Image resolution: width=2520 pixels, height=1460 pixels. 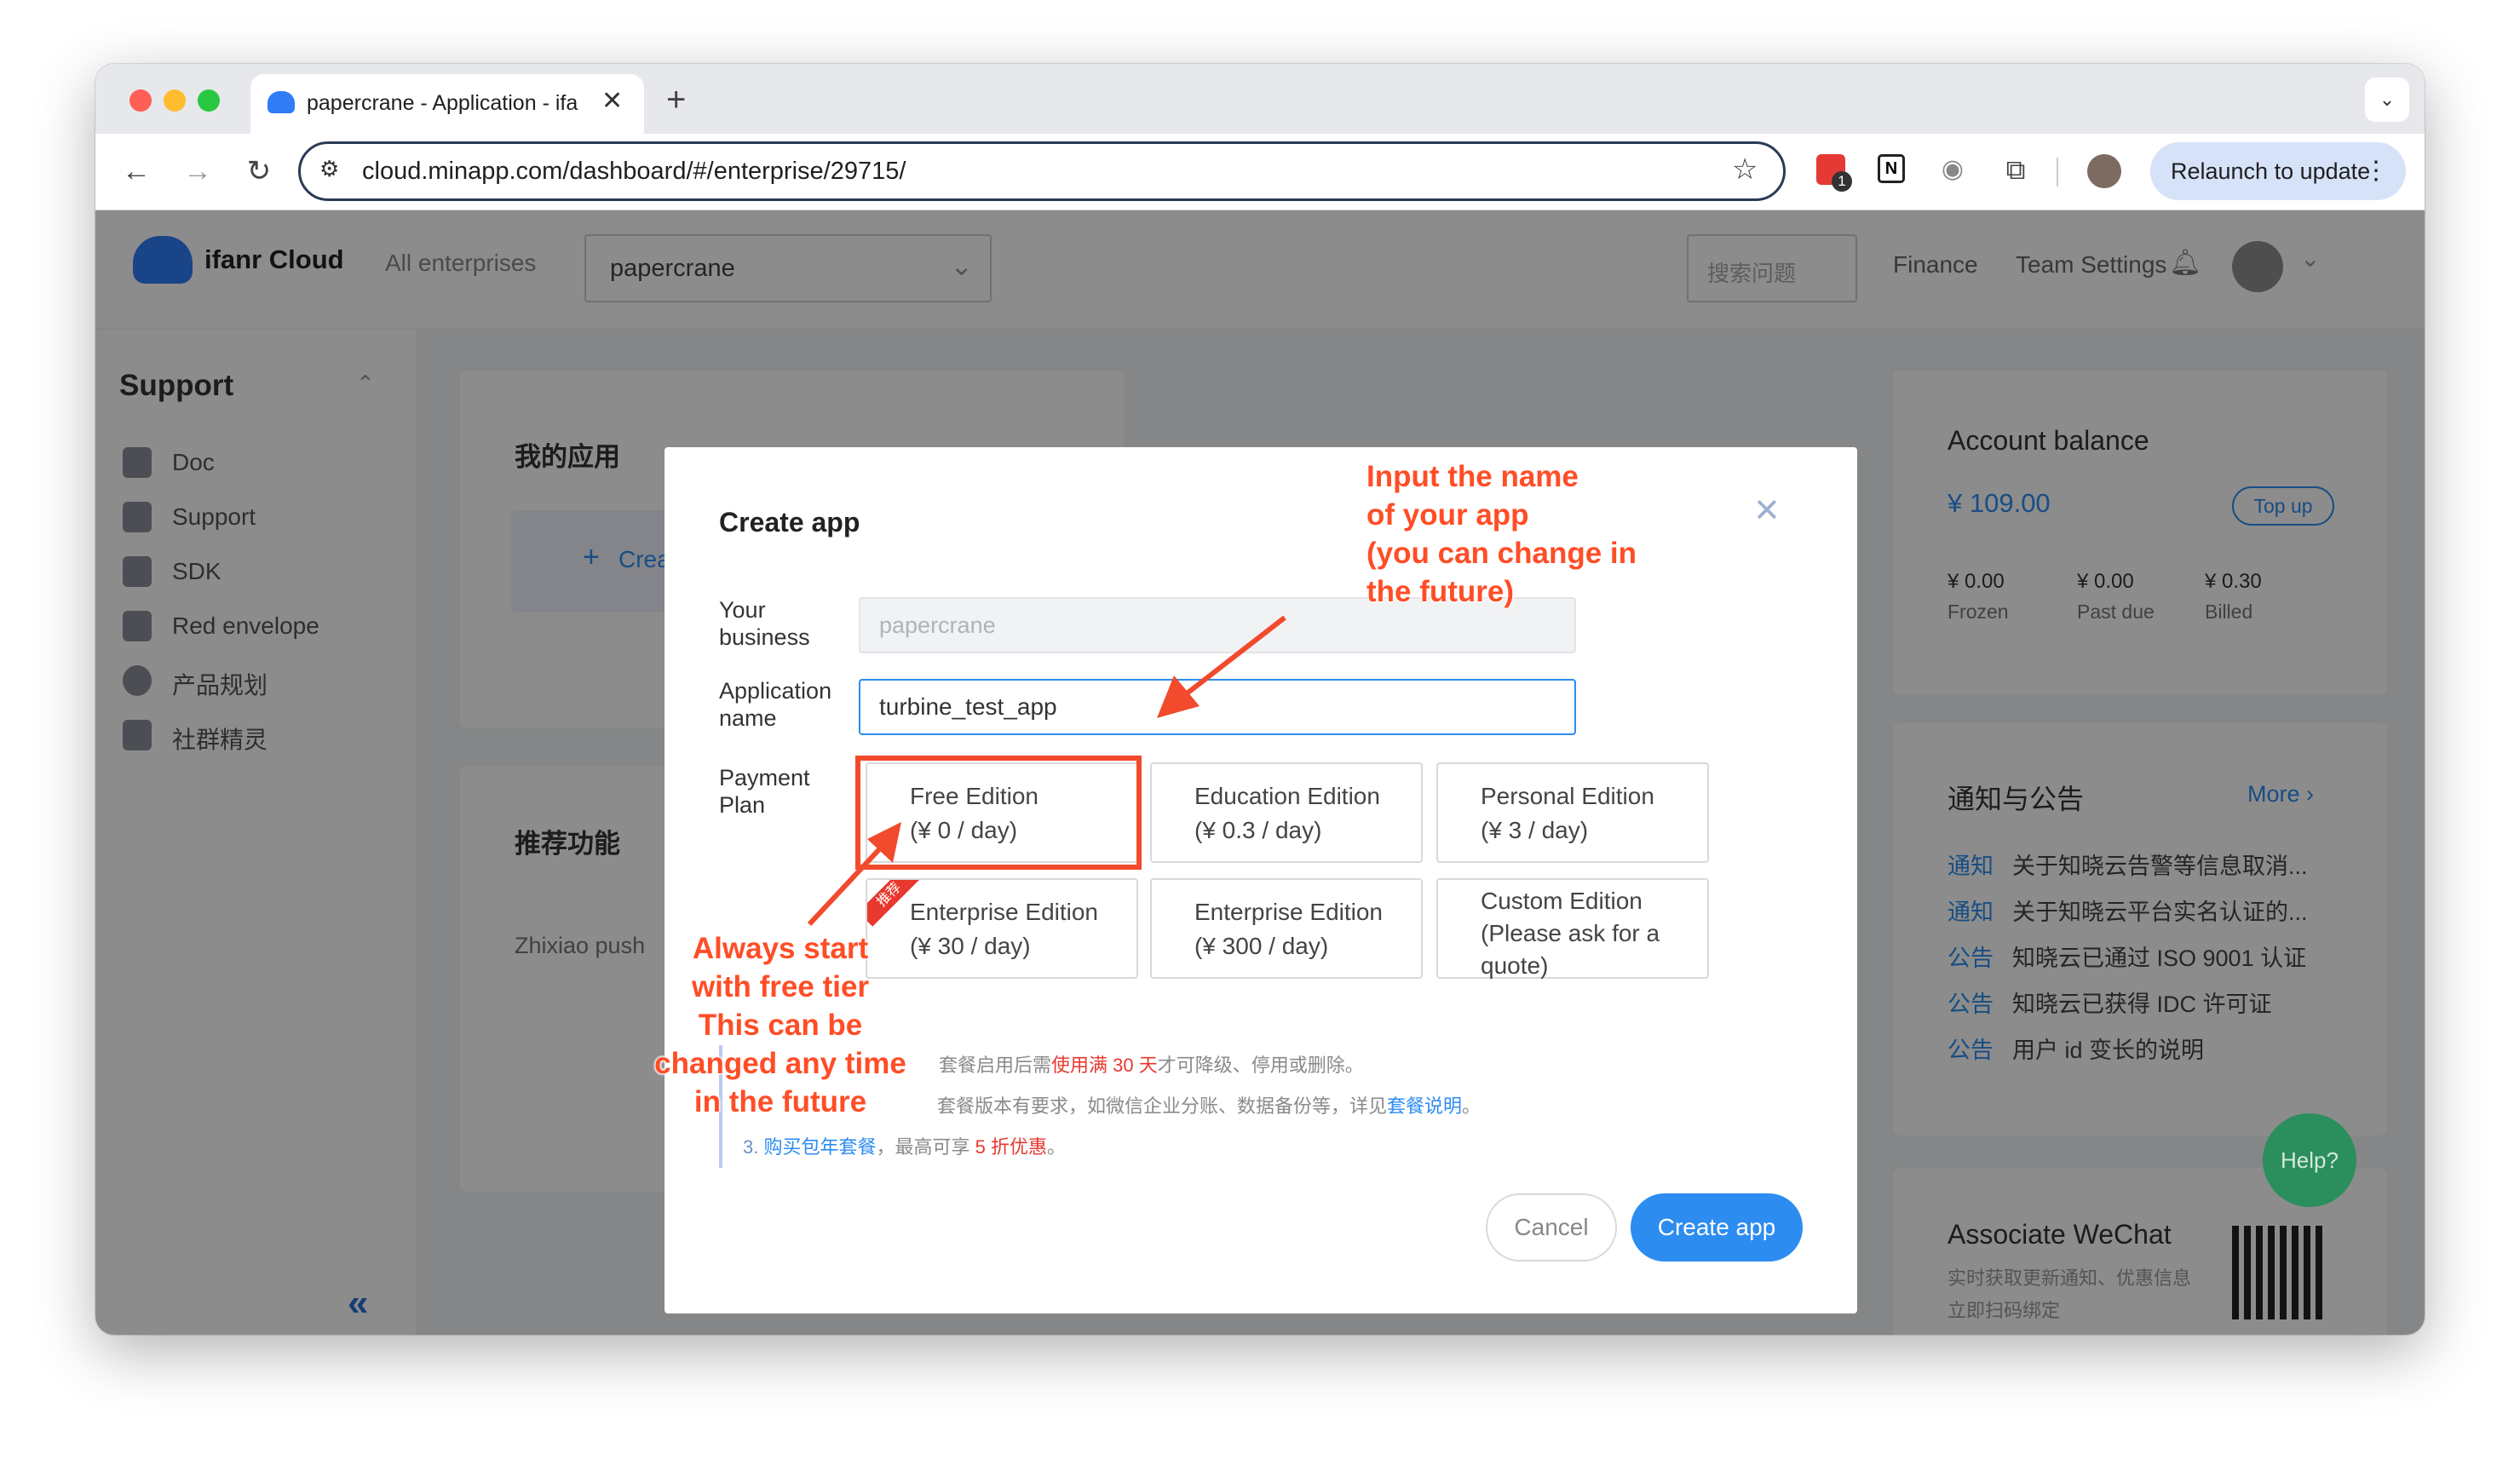 I want to click on note-text: 3., so click(x=754, y=1147).